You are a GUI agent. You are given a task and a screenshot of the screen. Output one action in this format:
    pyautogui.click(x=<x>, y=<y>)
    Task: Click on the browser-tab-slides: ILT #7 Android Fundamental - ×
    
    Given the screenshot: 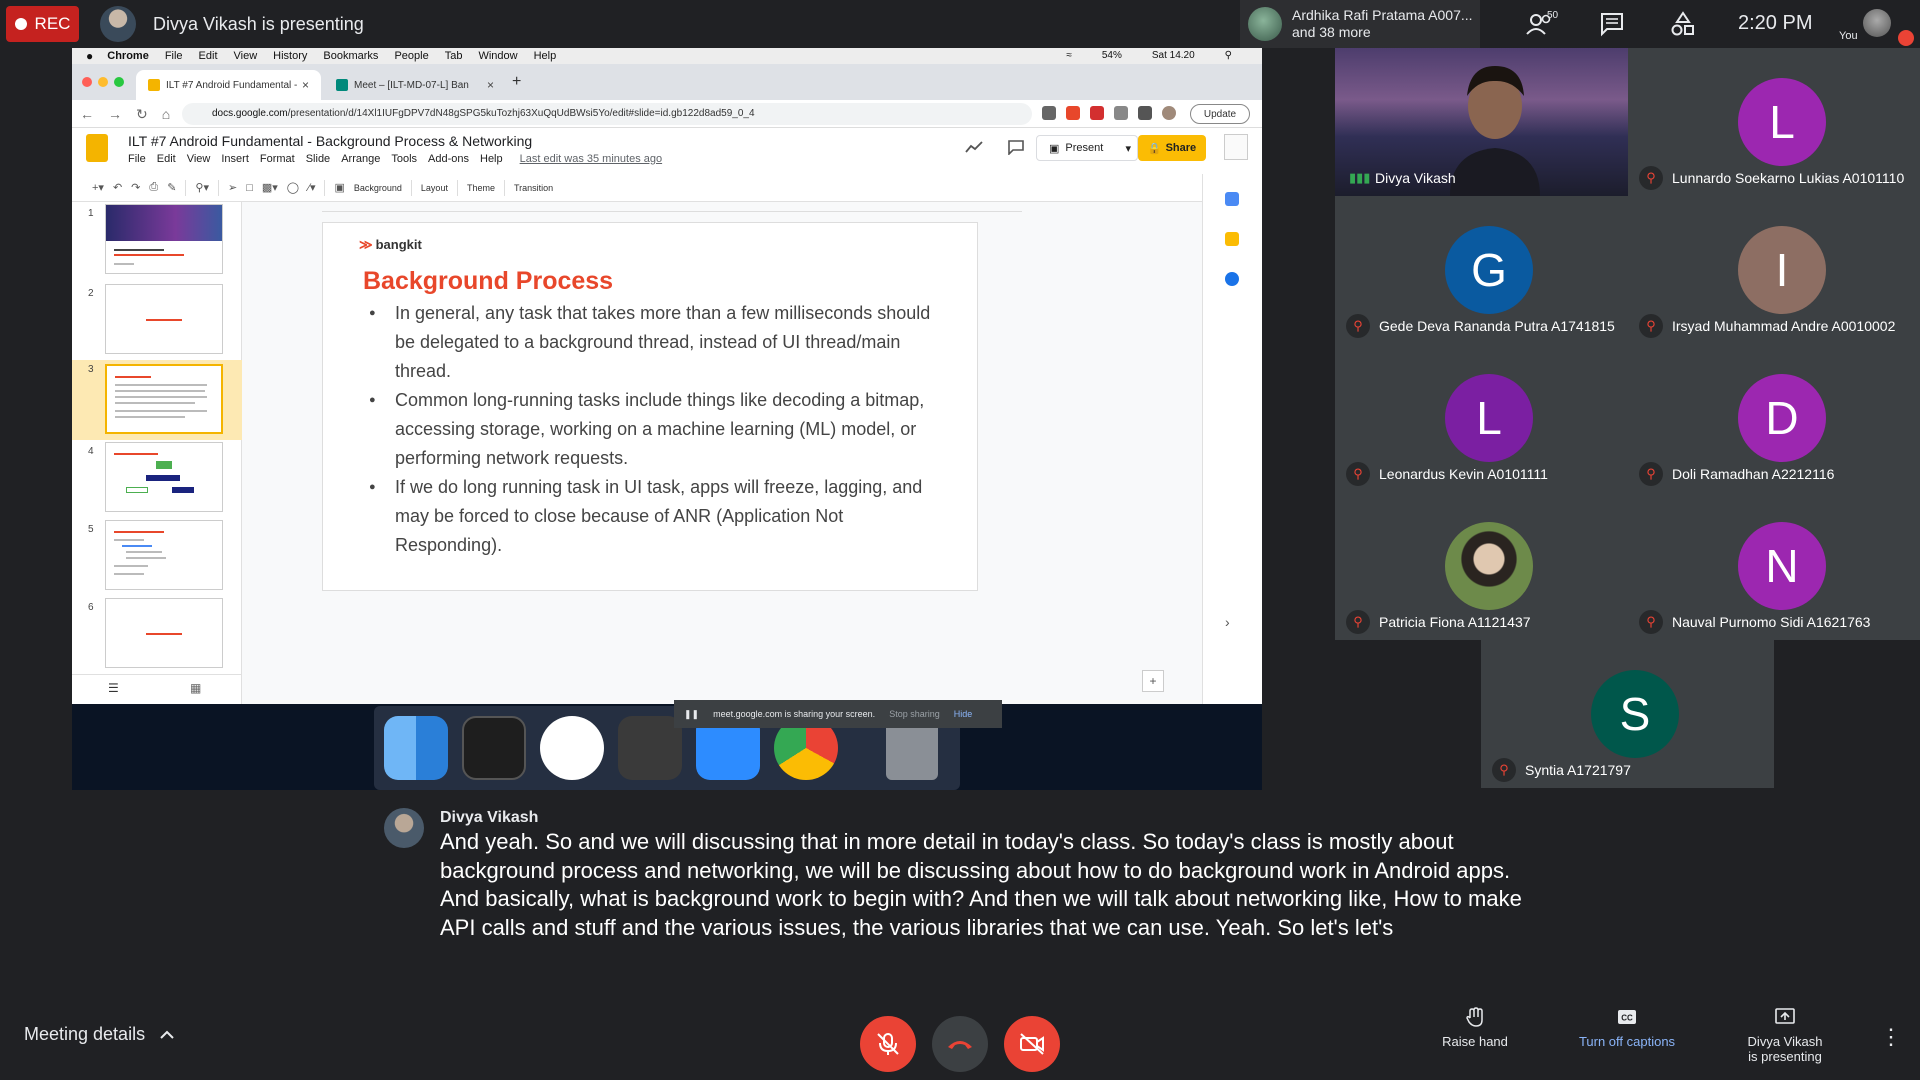 What is the action you would take?
    pyautogui.click(x=228, y=85)
    